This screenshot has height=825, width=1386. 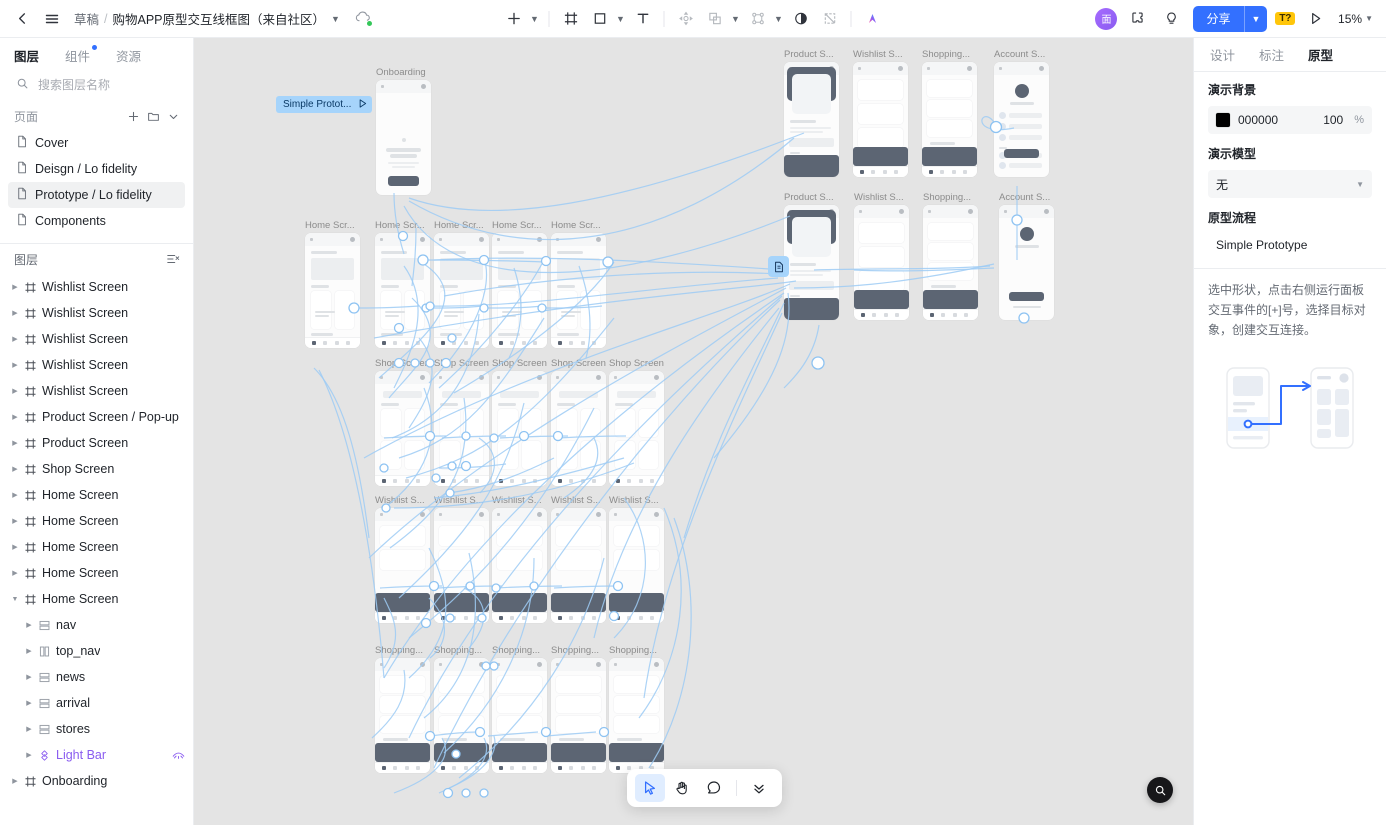 I want to click on tab-layers: 图层, so click(x=26, y=55).